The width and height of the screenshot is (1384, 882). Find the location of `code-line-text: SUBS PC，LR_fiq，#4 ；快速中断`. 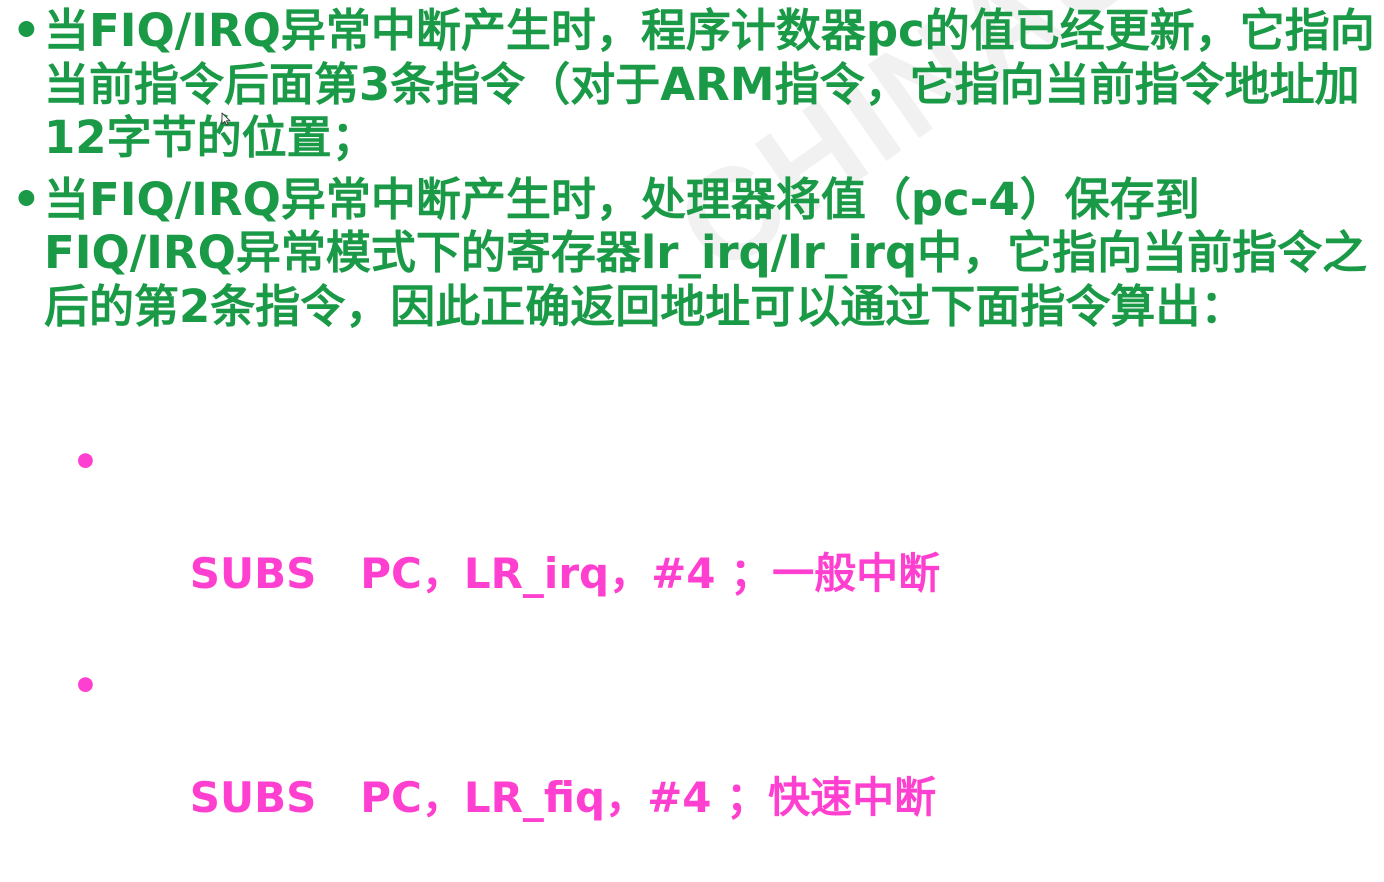

code-line-text: SUBS PC，LR_fiq，#4 ；快速中断 is located at coordinates (563, 797).